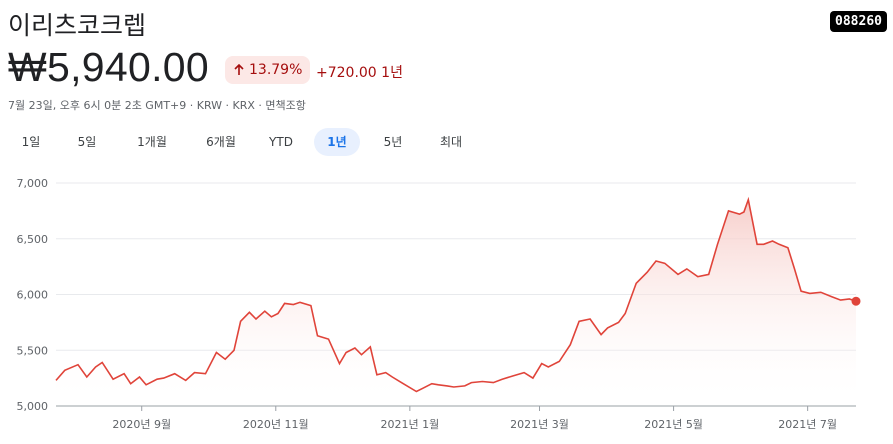 The height and width of the screenshot is (444, 893). What do you see at coordinates (673, 424) in the screenshot?
I see `x-tick-label: 2021년 5월` at bounding box center [673, 424].